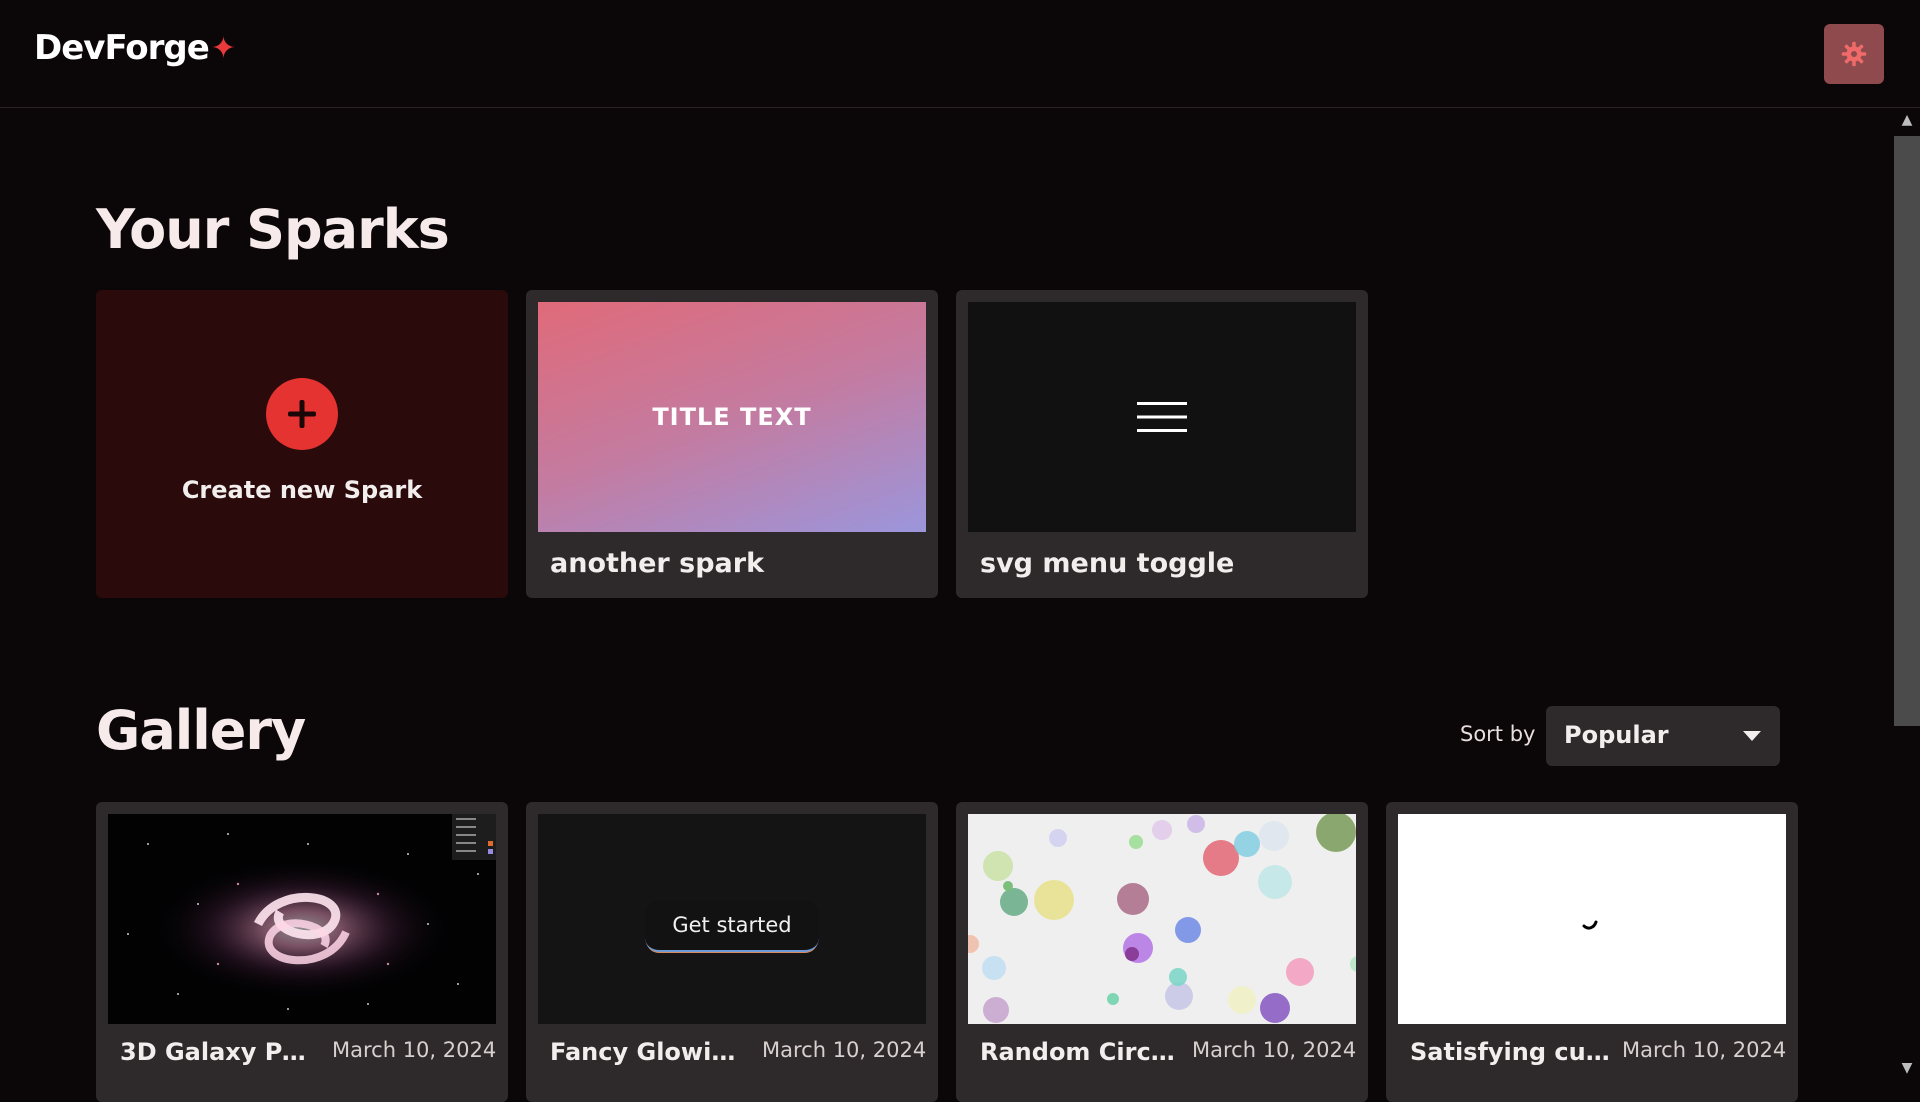 This screenshot has height=1102, width=1920. I want to click on gallery-card-title: Random Circles, so click(1080, 1052).